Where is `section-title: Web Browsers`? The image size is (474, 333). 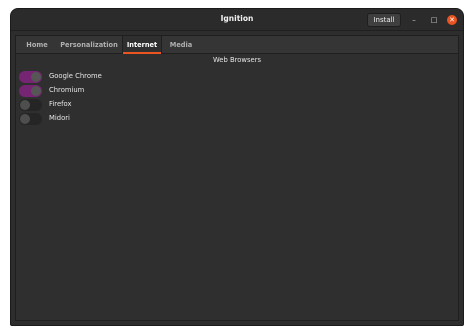
section-title: Web Browsers is located at coordinates (237, 60).